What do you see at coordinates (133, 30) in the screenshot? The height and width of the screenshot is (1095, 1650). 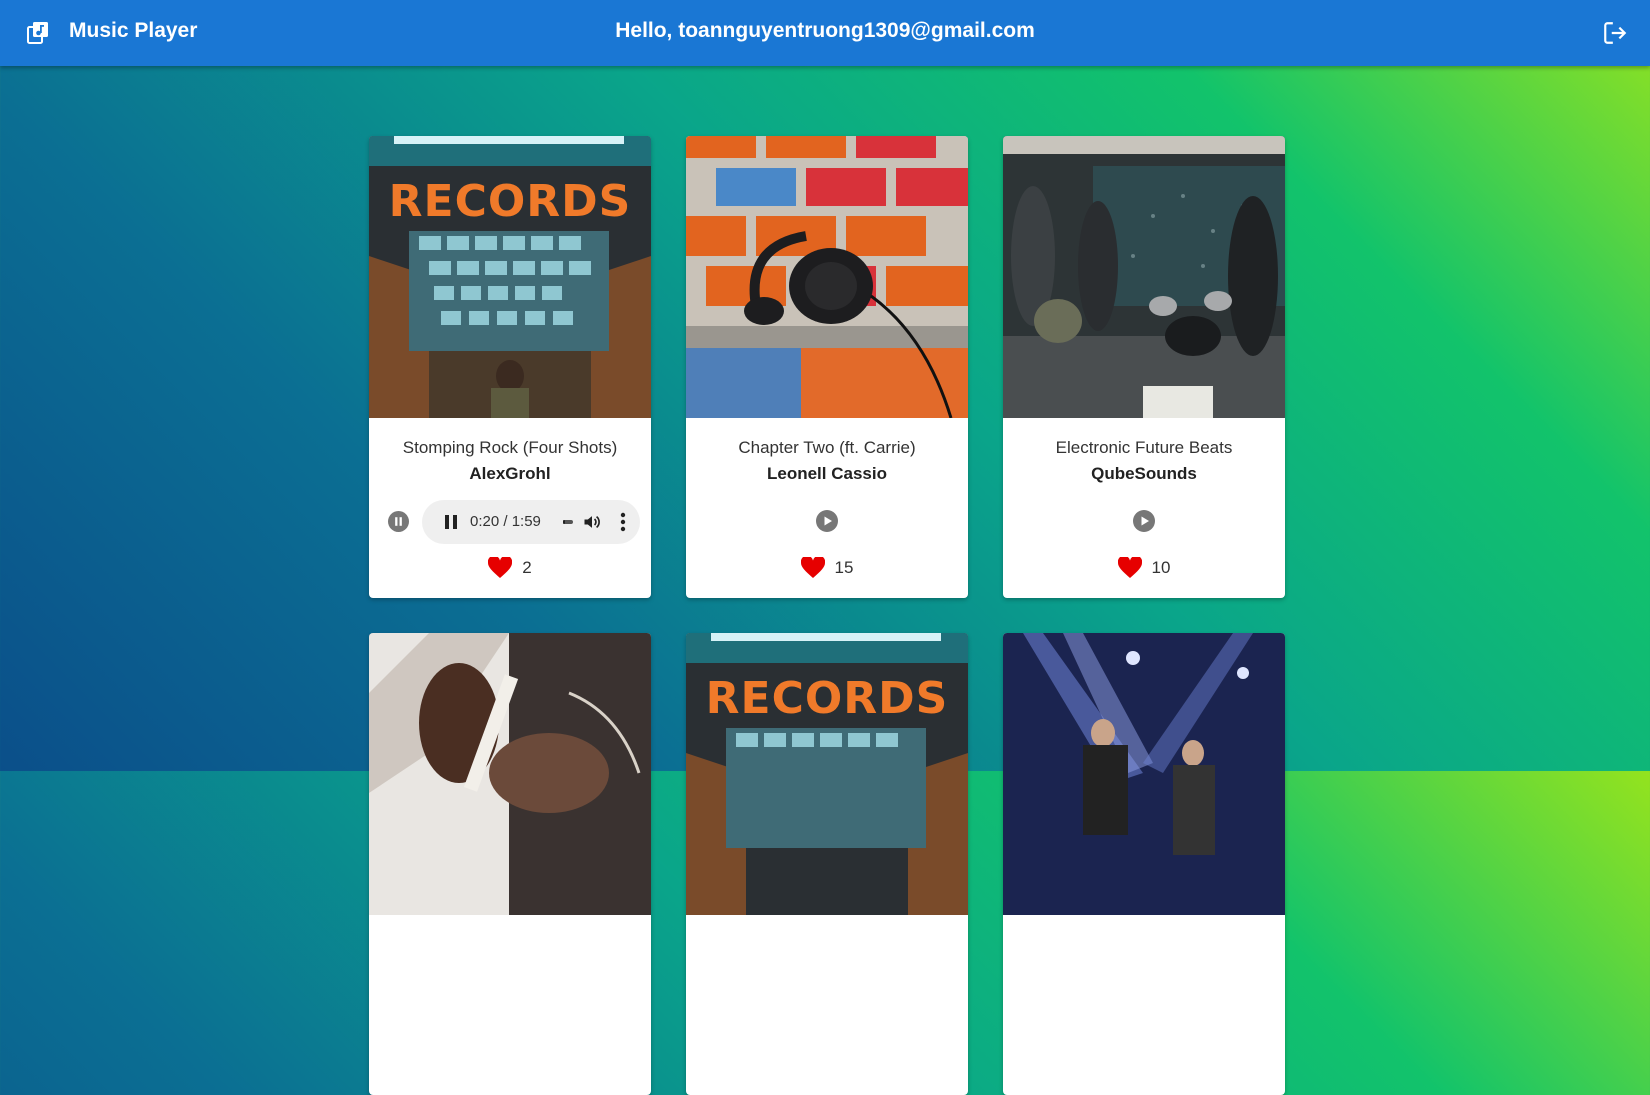 I see `app-title: Music Player` at bounding box center [133, 30].